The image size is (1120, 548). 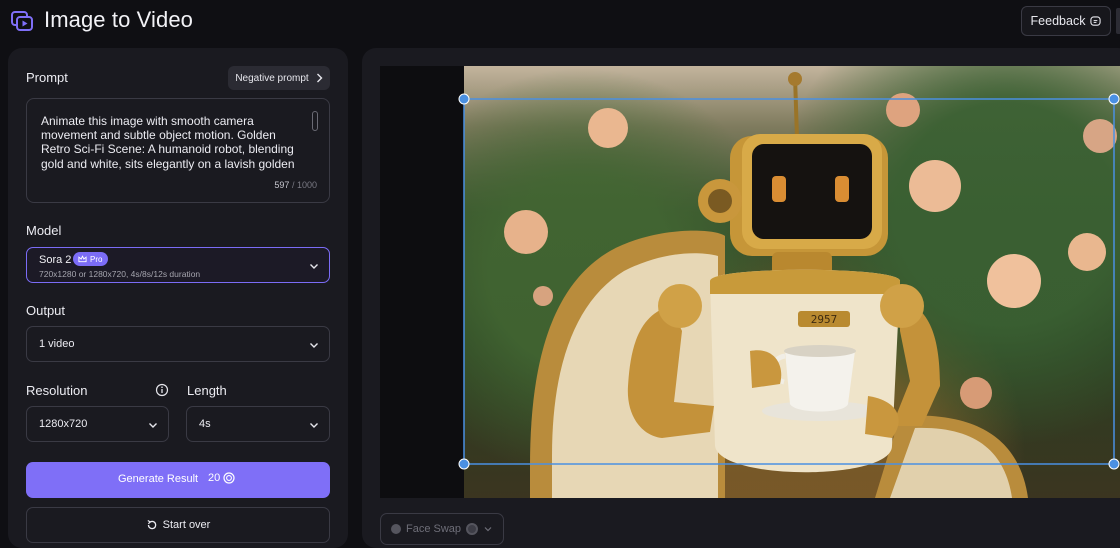 I want to click on avatar-icon, so click(x=472, y=529).